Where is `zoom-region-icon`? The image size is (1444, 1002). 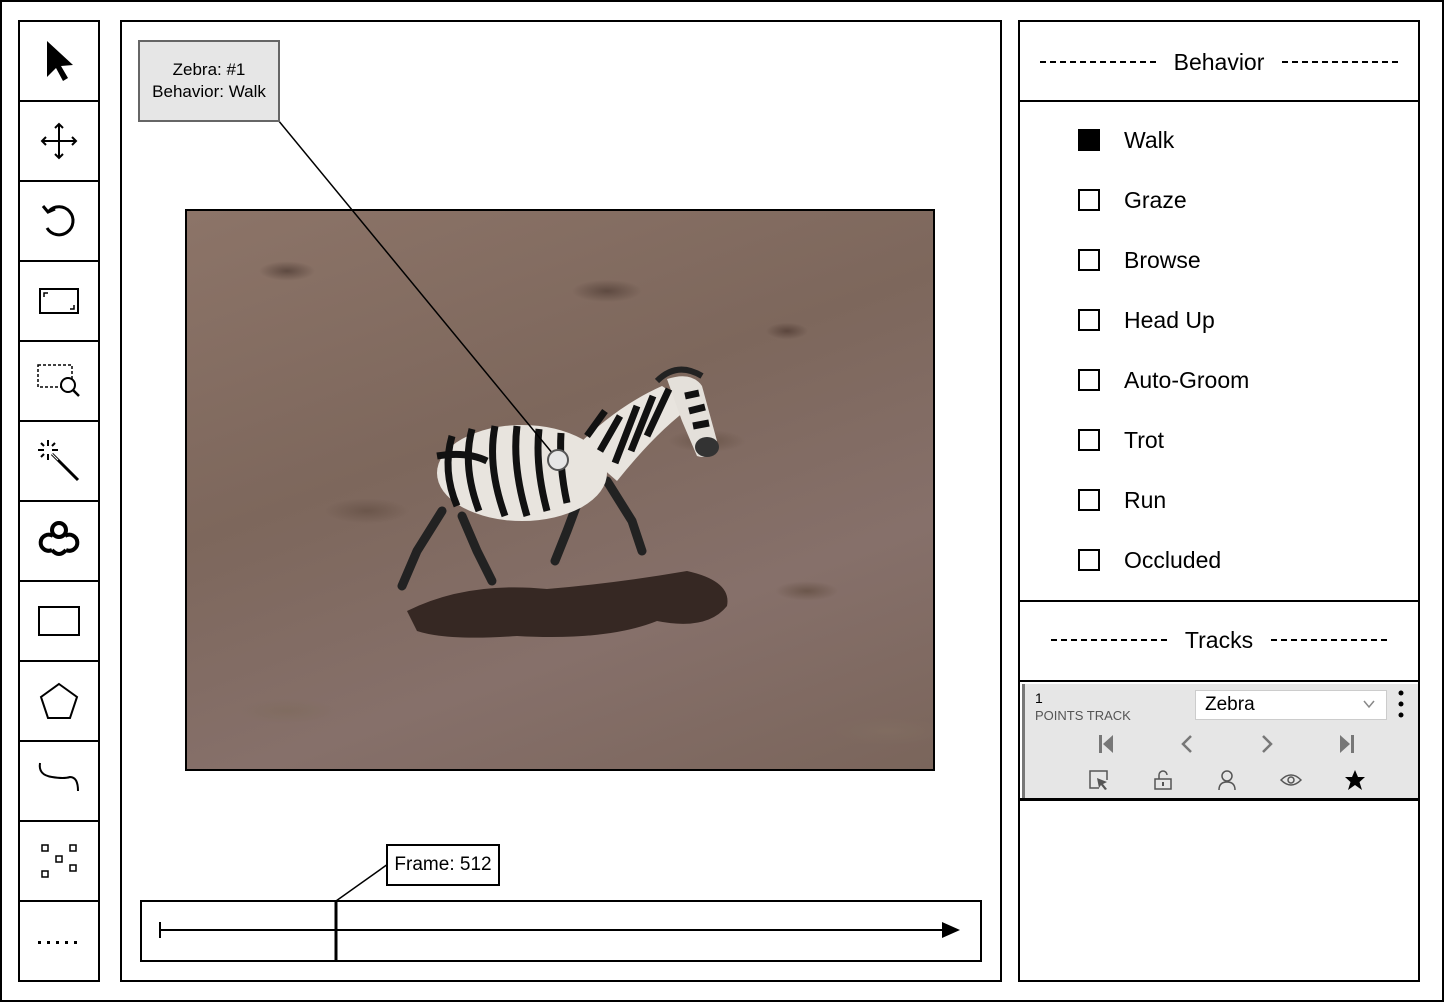
zoom-region-icon is located at coordinates (58, 380).